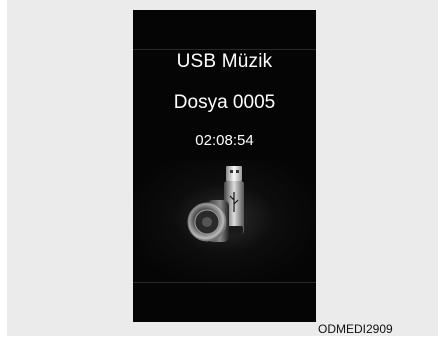  I want to click on file-name: Dosya 0005, so click(224, 102).